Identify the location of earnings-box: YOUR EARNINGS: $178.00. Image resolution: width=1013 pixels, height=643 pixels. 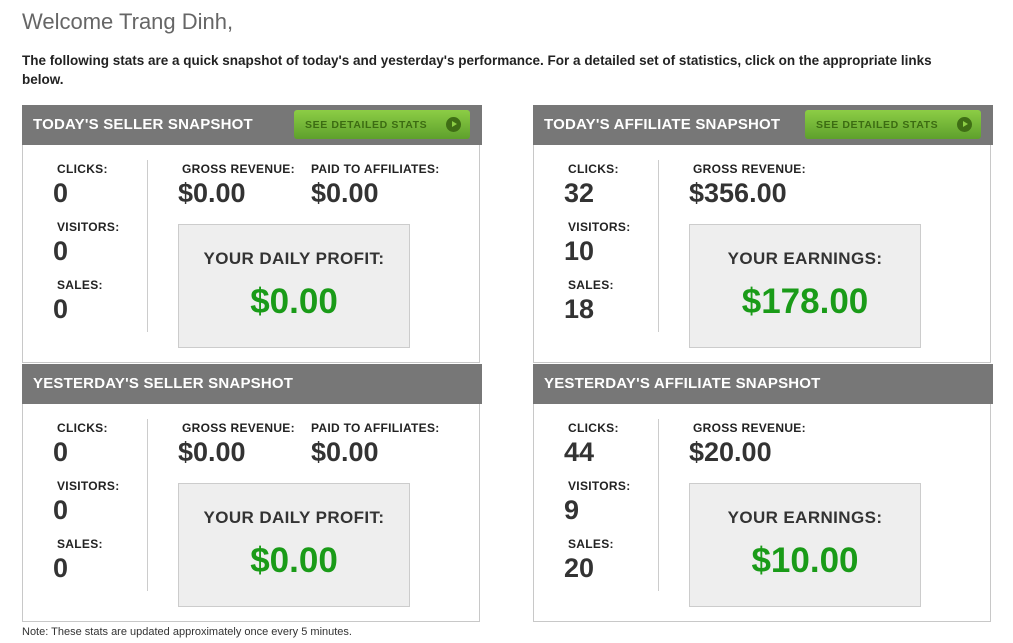
(805, 286).